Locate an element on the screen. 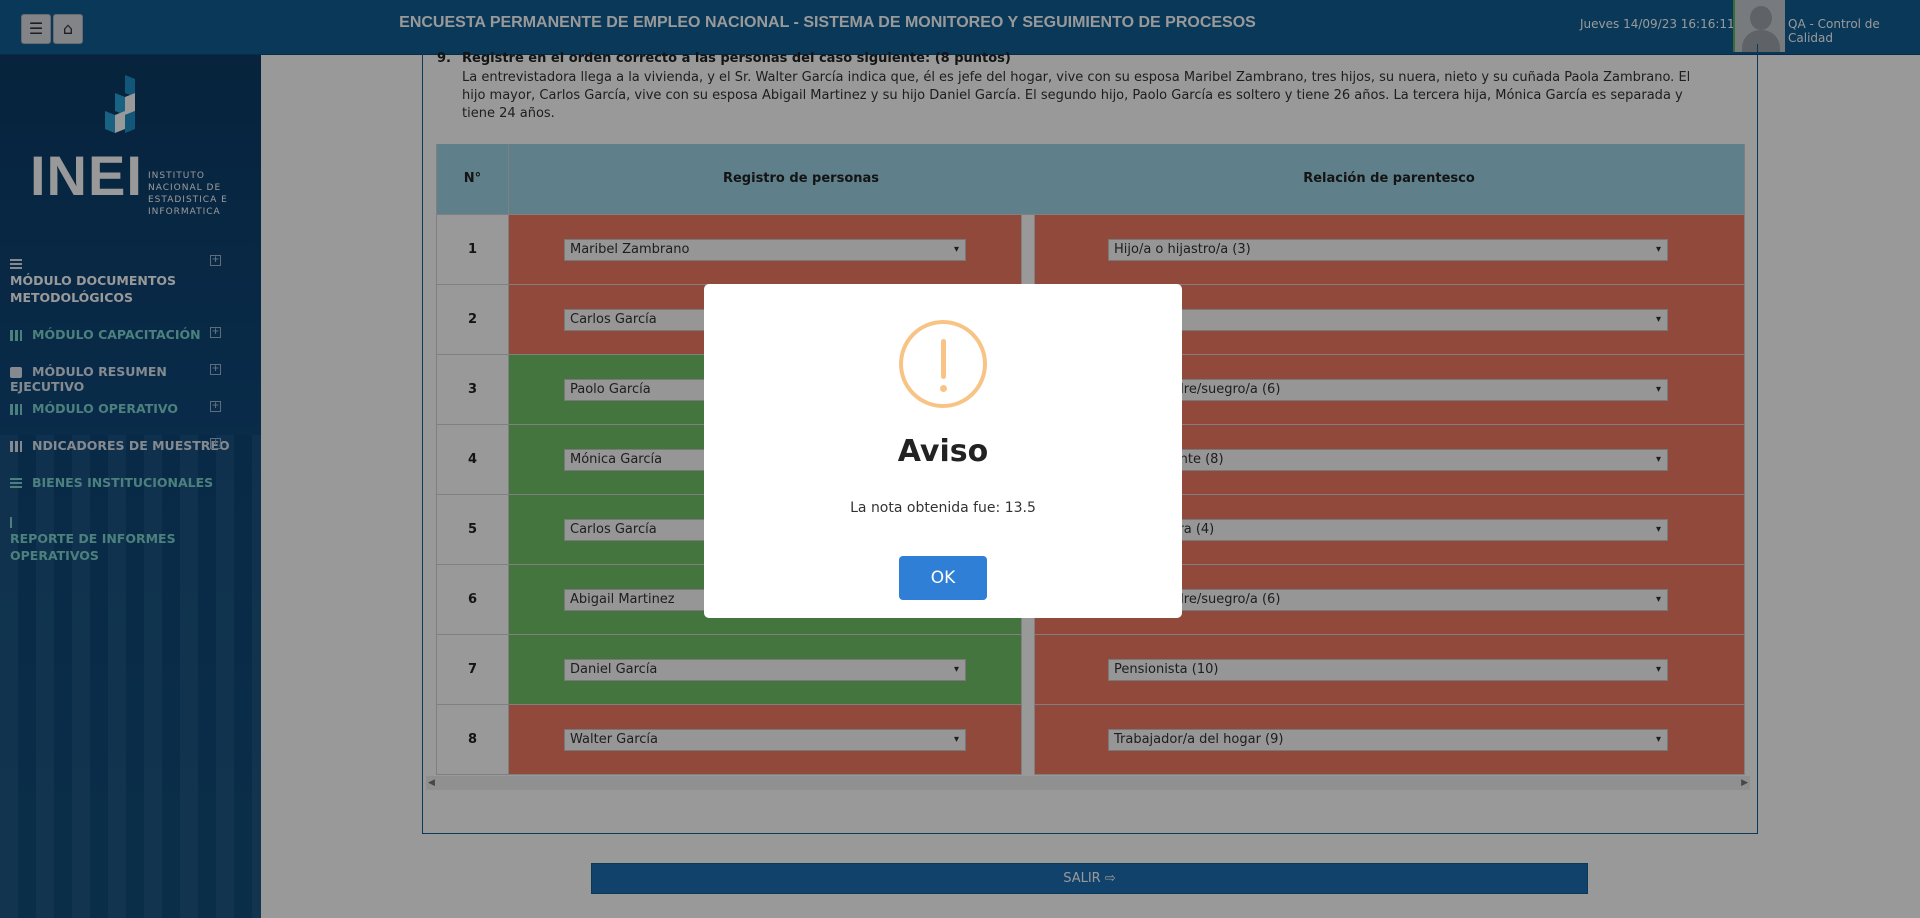 The width and height of the screenshot is (1920, 918). alert-dialog: Aviso La nota obtenida fue: 13.5 OK is located at coordinates (943, 451).